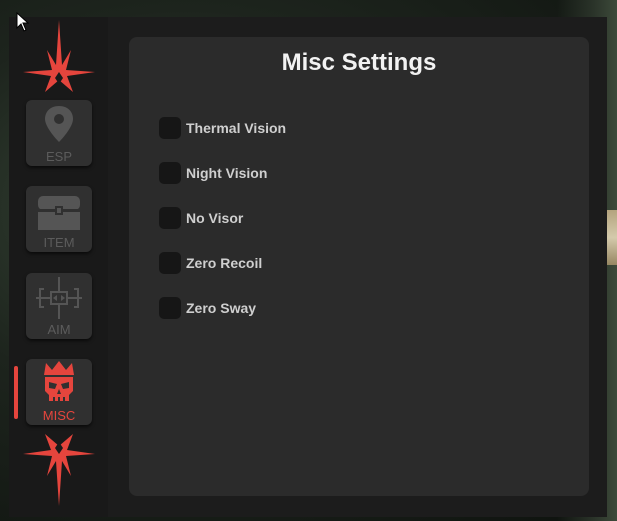 This screenshot has height=521, width=617. I want to click on active-nav-indicator, so click(16, 392).